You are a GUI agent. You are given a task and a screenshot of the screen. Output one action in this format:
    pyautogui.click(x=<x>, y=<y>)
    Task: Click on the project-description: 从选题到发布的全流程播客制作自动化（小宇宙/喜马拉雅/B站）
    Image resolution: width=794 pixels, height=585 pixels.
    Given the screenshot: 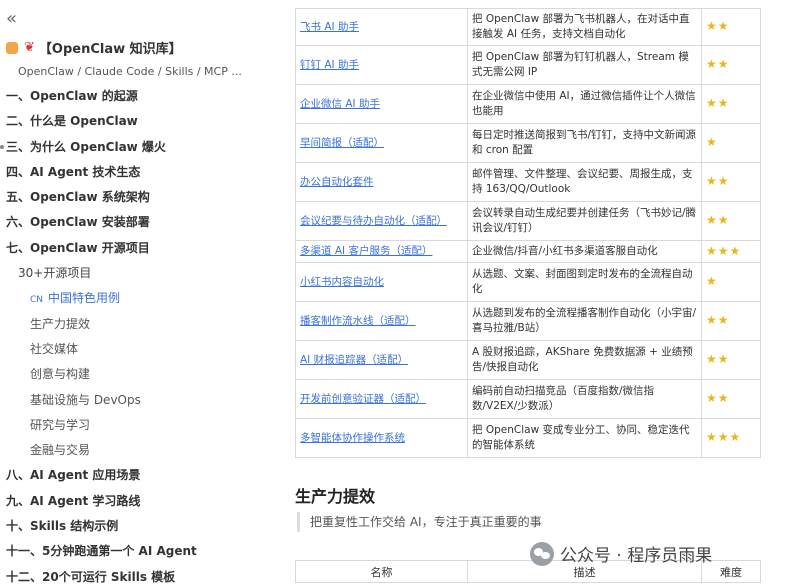 What is the action you would take?
    pyautogui.click(x=584, y=321)
    